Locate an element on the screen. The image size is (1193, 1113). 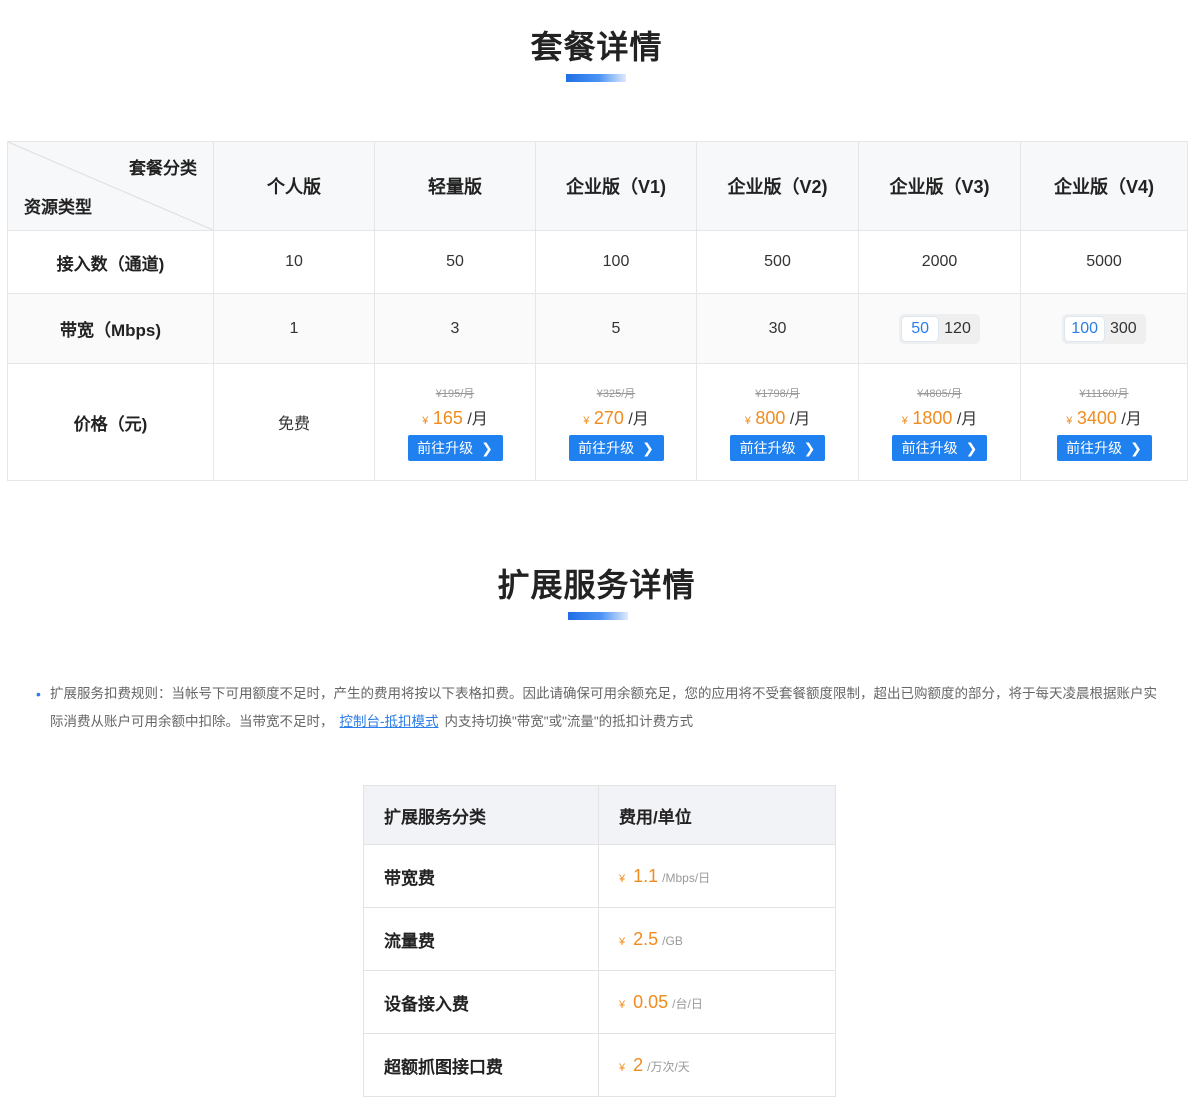
current-price: ¥ 165 /月 is located at coordinates (455, 417).